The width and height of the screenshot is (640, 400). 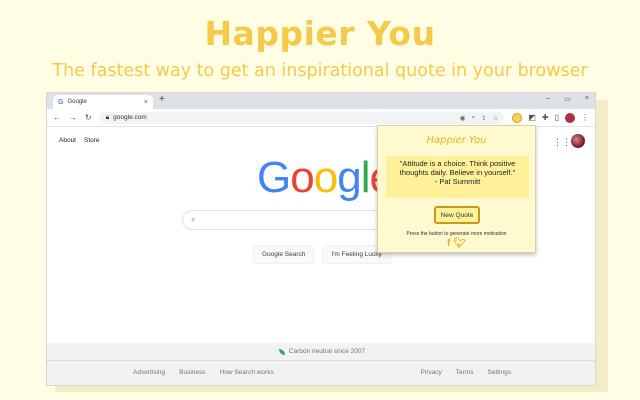 I want to click on restore-button: ▭, so click(x=567, y=99).